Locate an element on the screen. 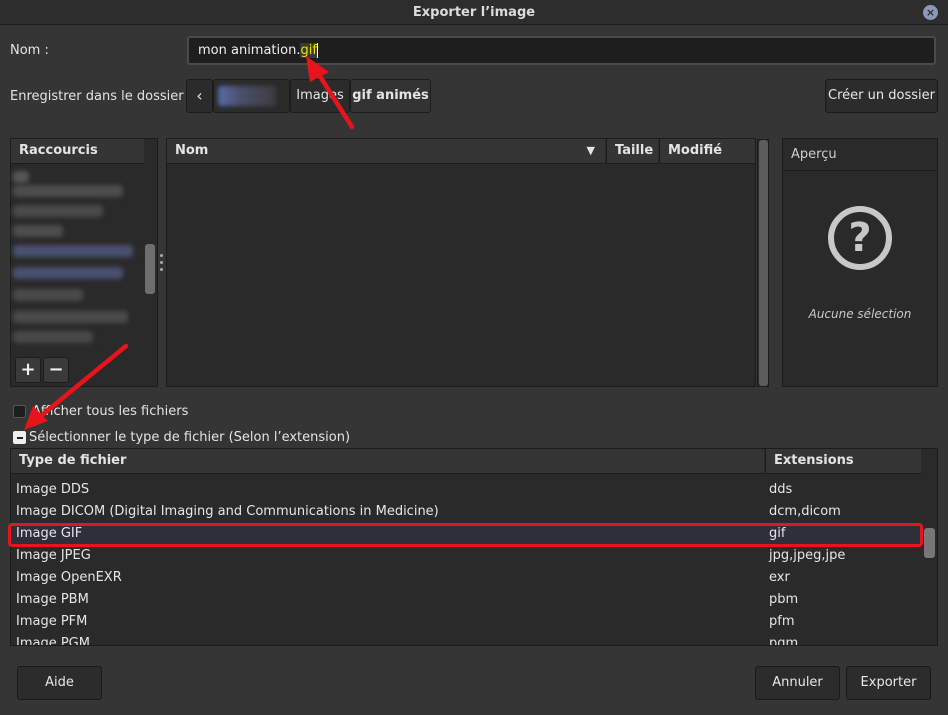 The image size is (948, 715). arrow-head-expander is located at coordinates (36, 418).